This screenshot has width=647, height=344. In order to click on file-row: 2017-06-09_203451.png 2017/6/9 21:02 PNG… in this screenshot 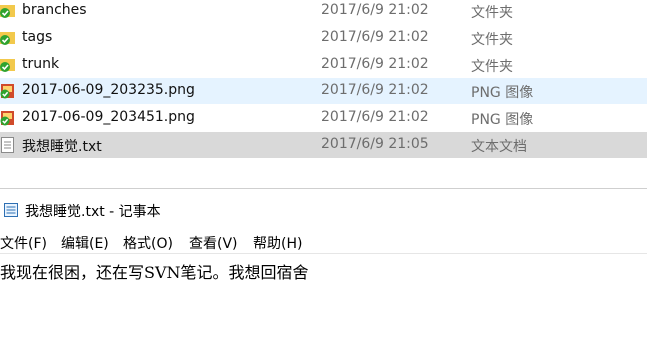, I will do `click(323, 118)`.